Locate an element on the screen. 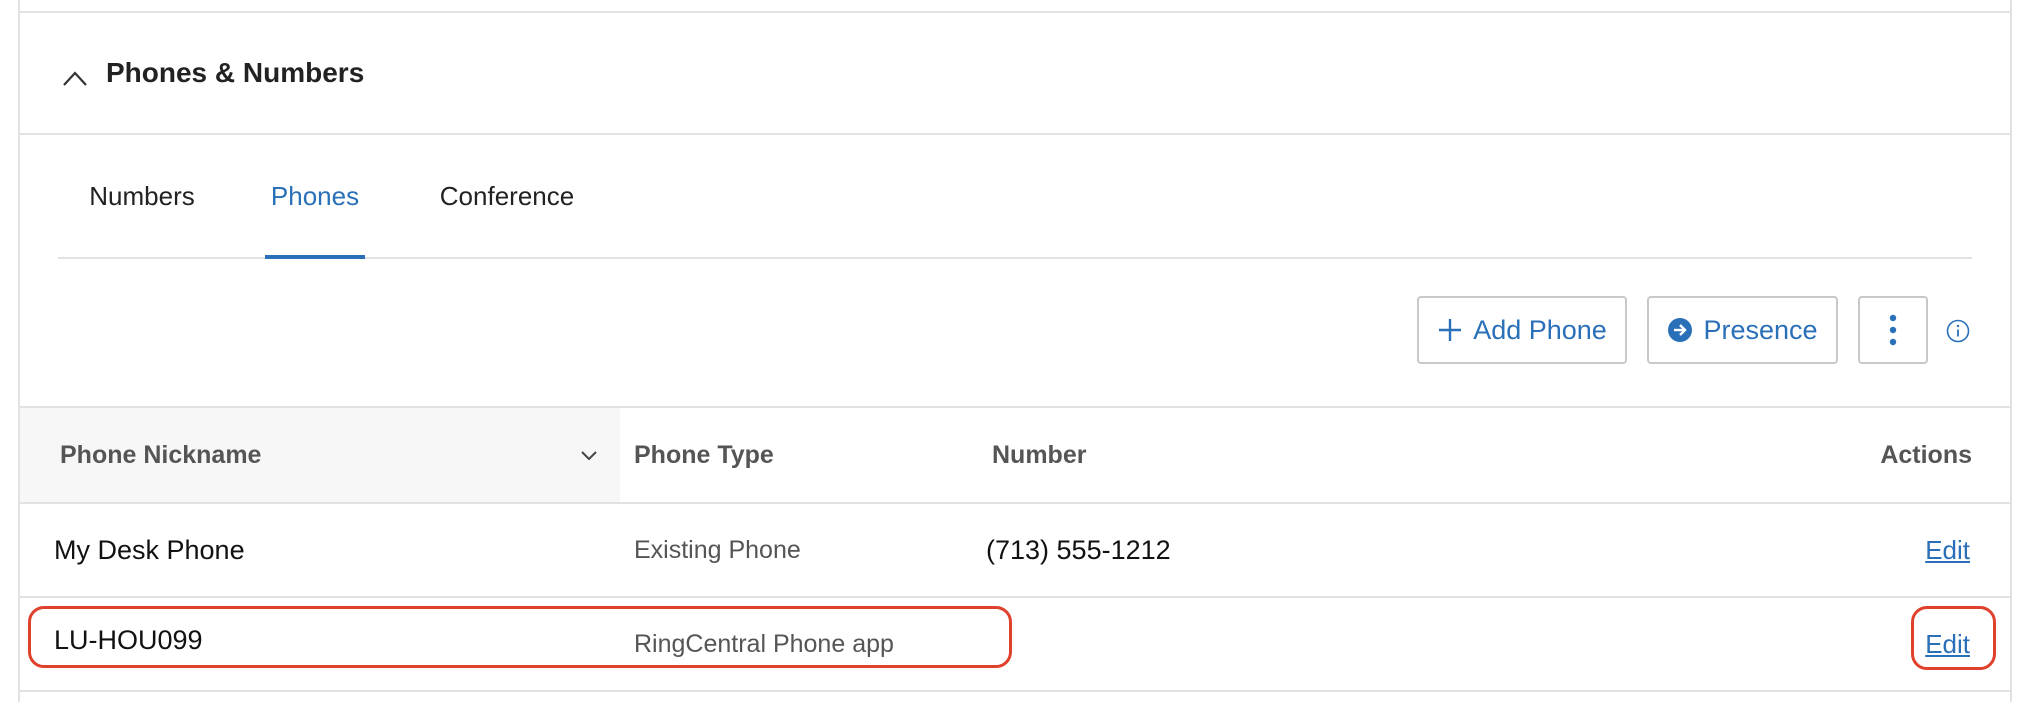 This screenshot has width=2030, height=702. table-header: Phone Nickname Phone Type Number Actions is located at coordinates (1015, 455).